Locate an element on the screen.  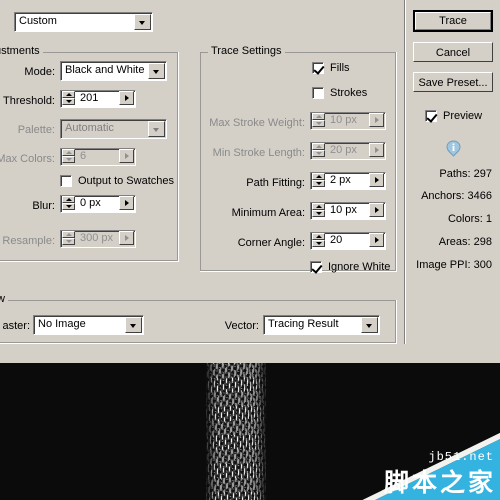
resample-label: Resample: is located at coordinates (28, 241).